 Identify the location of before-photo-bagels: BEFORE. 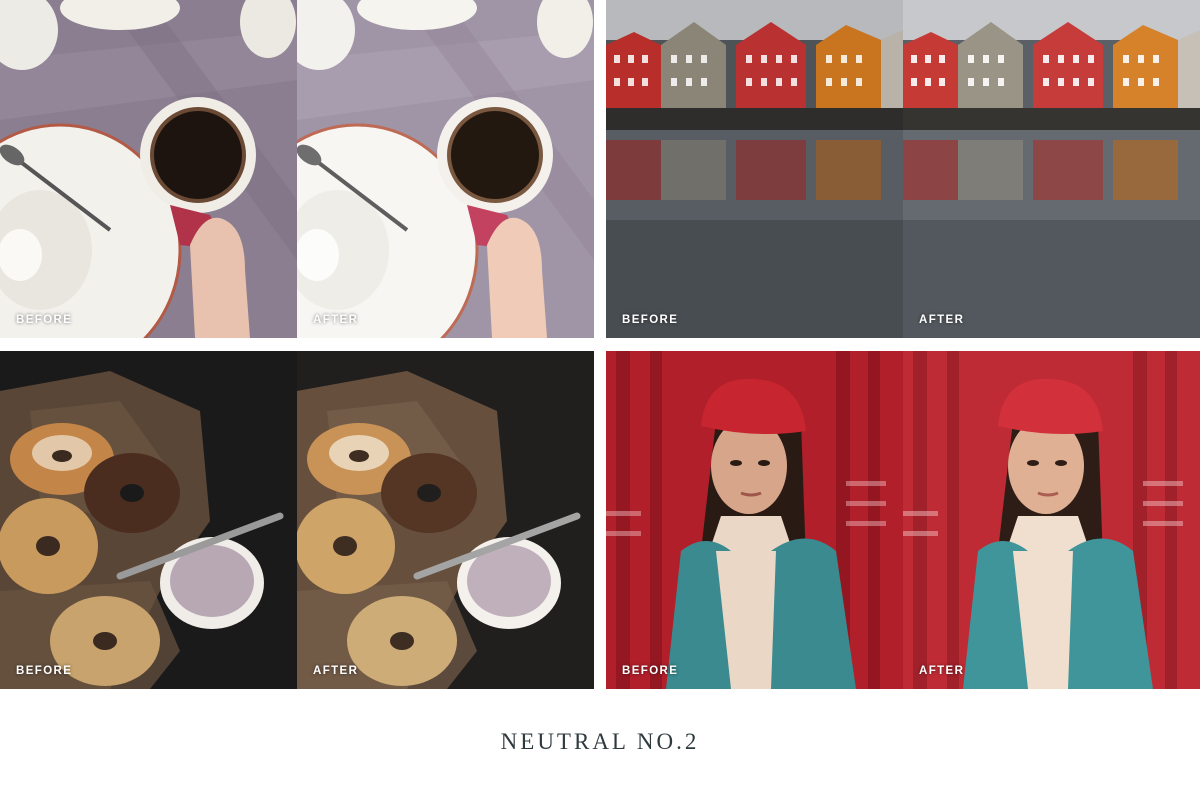
(148, 520).